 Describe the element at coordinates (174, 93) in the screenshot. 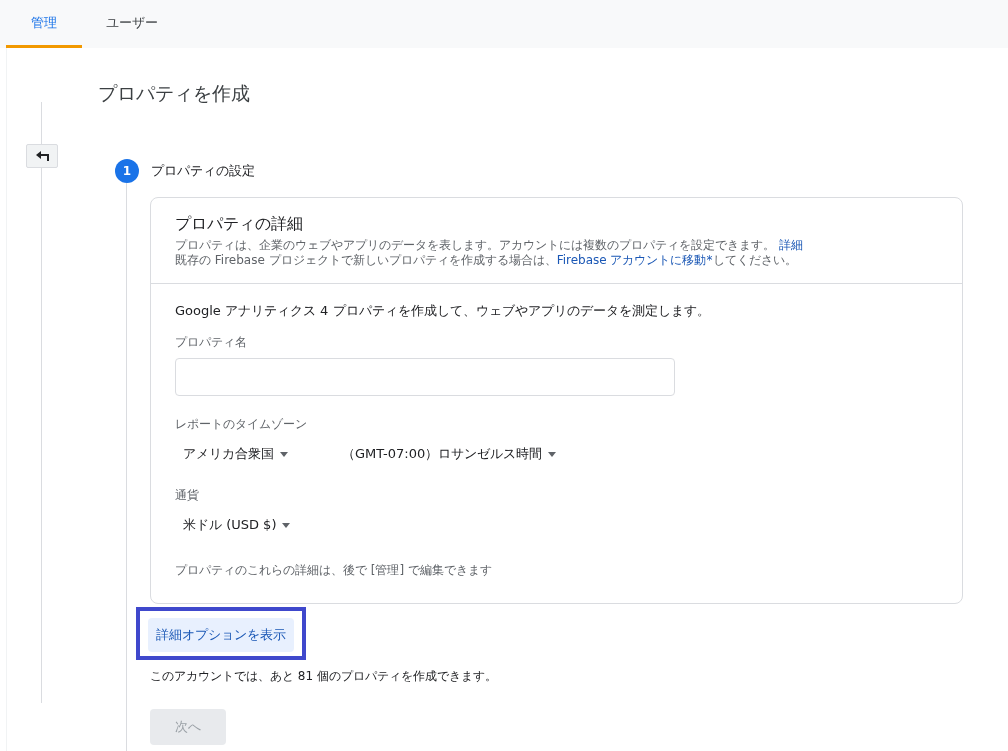

I see `page-title: プロパティを作成` at that location.